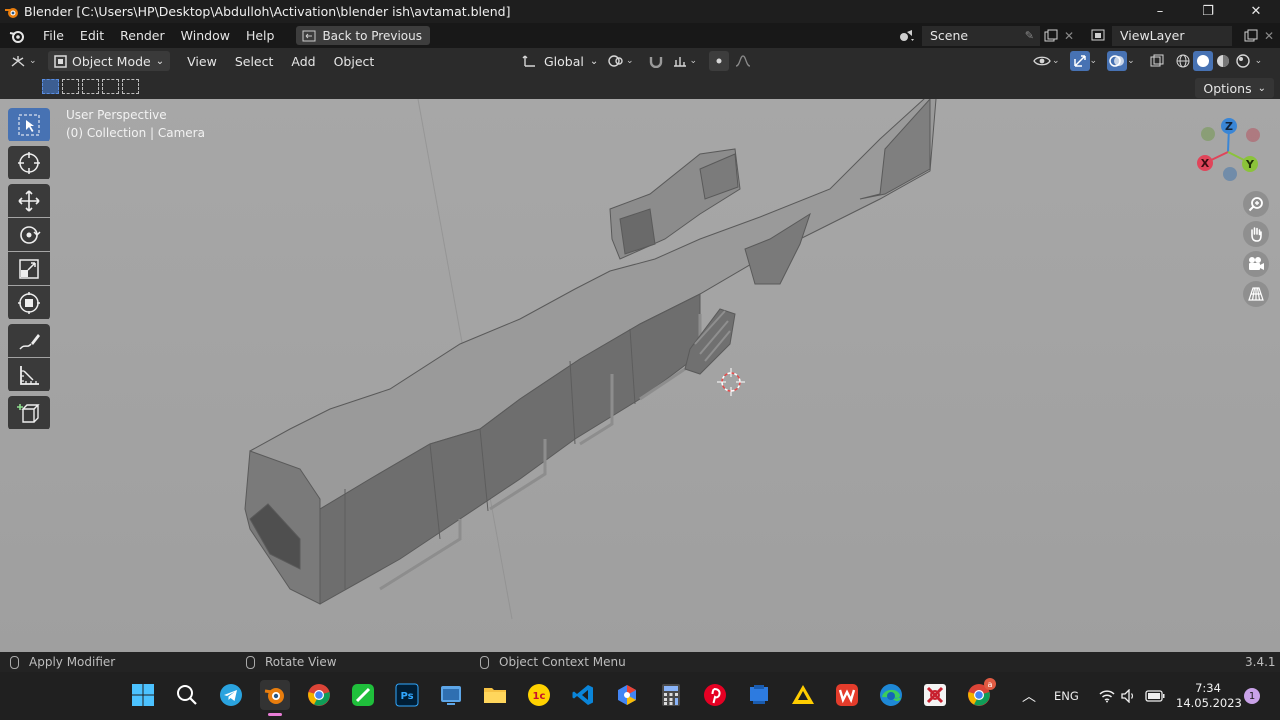  I want to click on xray-toggle-icon, so click(1157, 61).